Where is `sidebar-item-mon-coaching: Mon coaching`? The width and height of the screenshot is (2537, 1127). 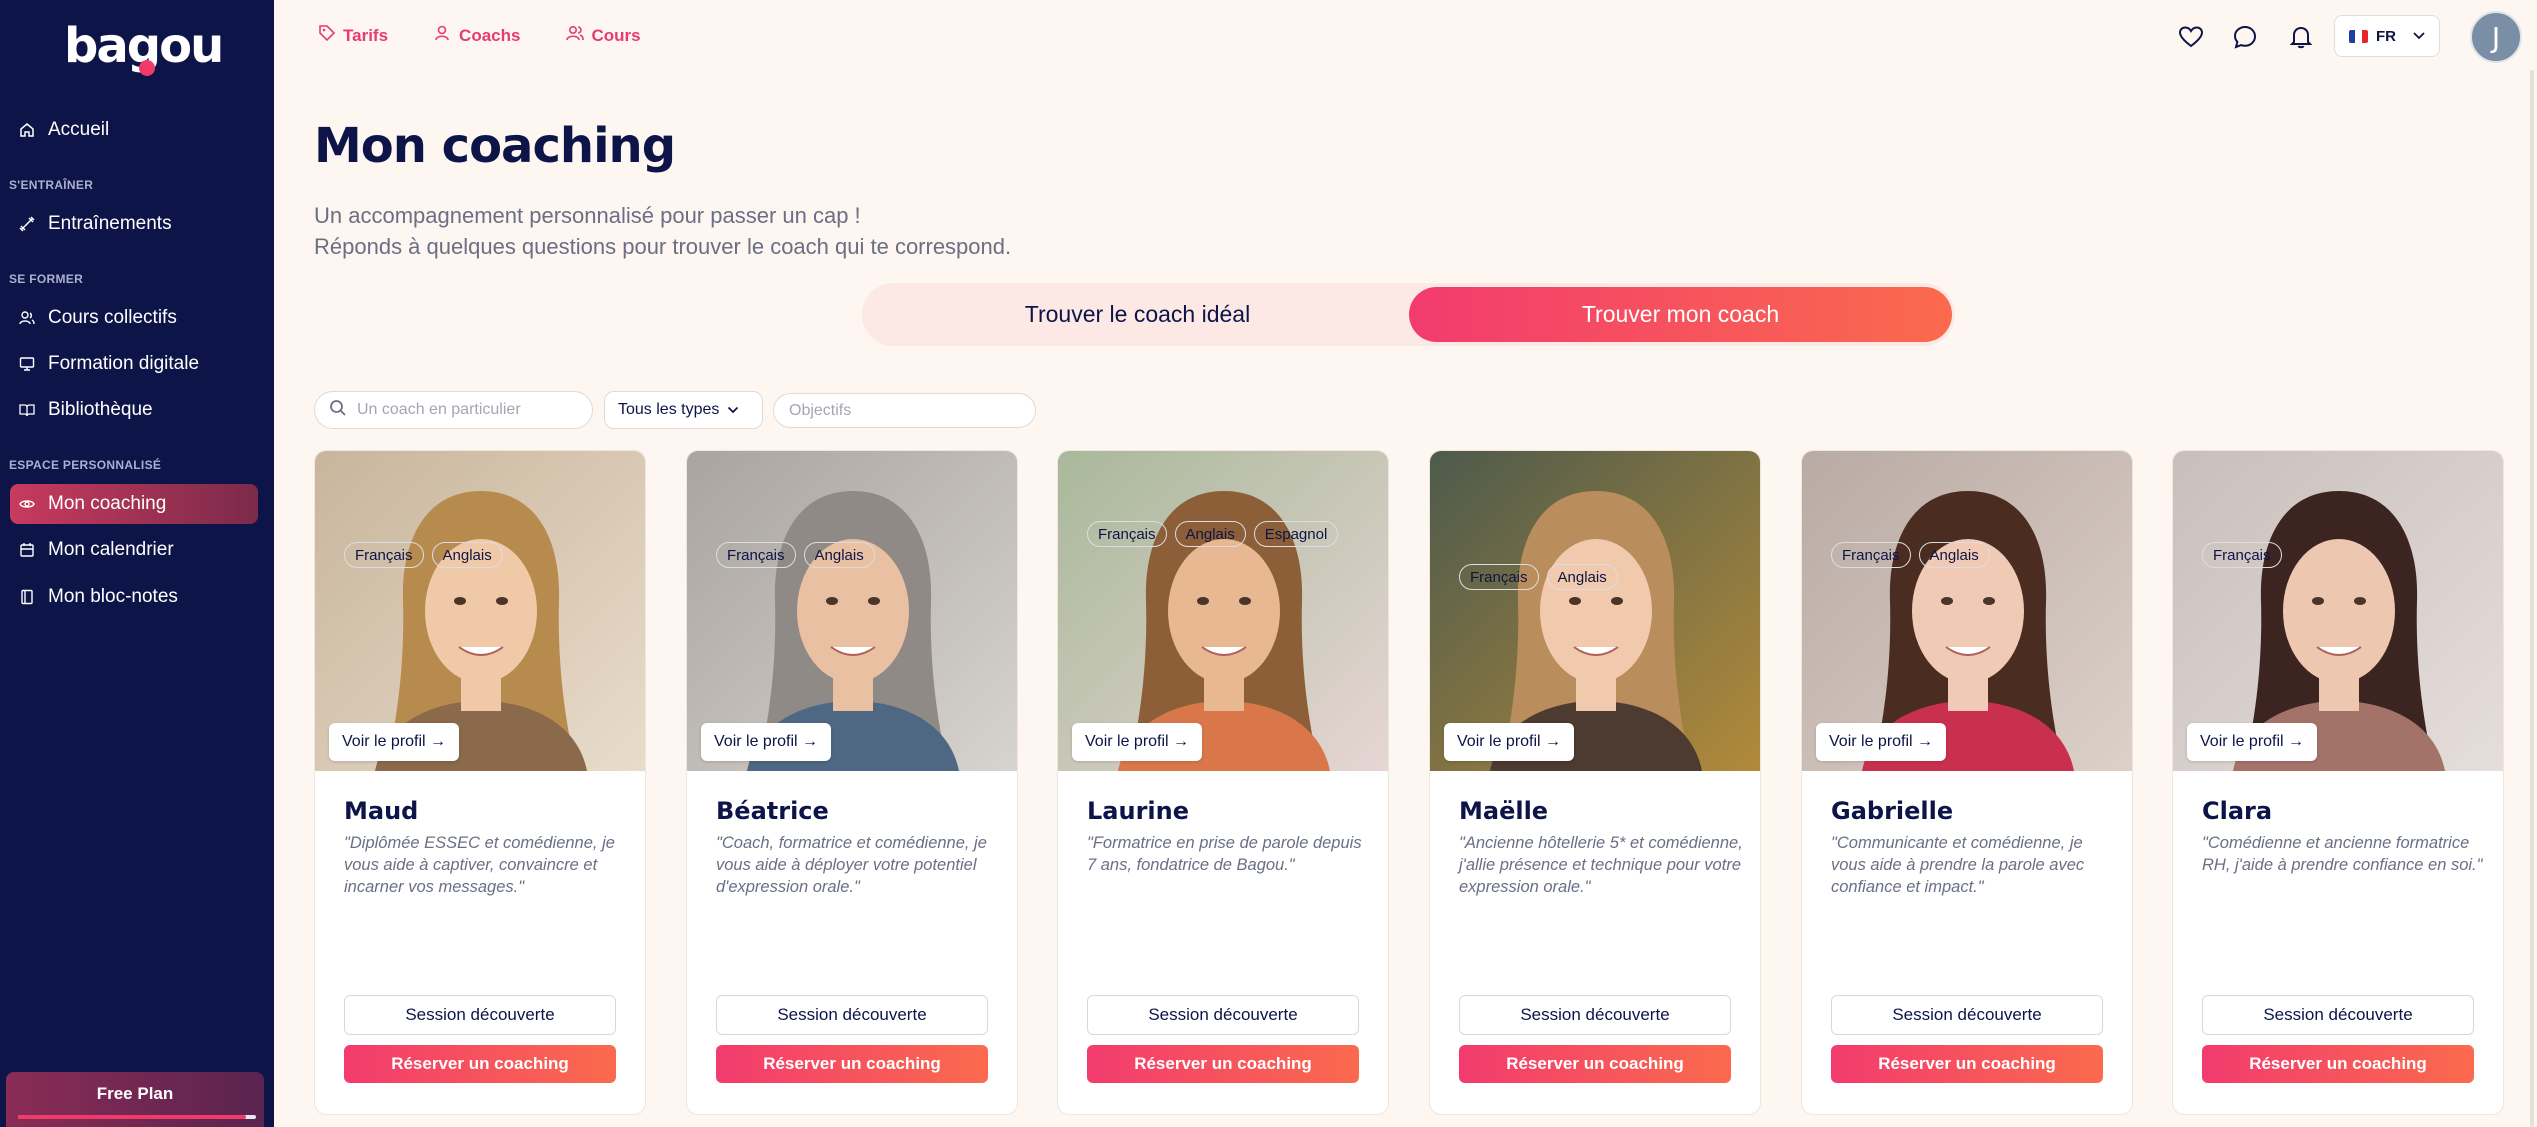 sidebar-item-mon-coaching: Mon coaching is located at coordinates (134, 504).